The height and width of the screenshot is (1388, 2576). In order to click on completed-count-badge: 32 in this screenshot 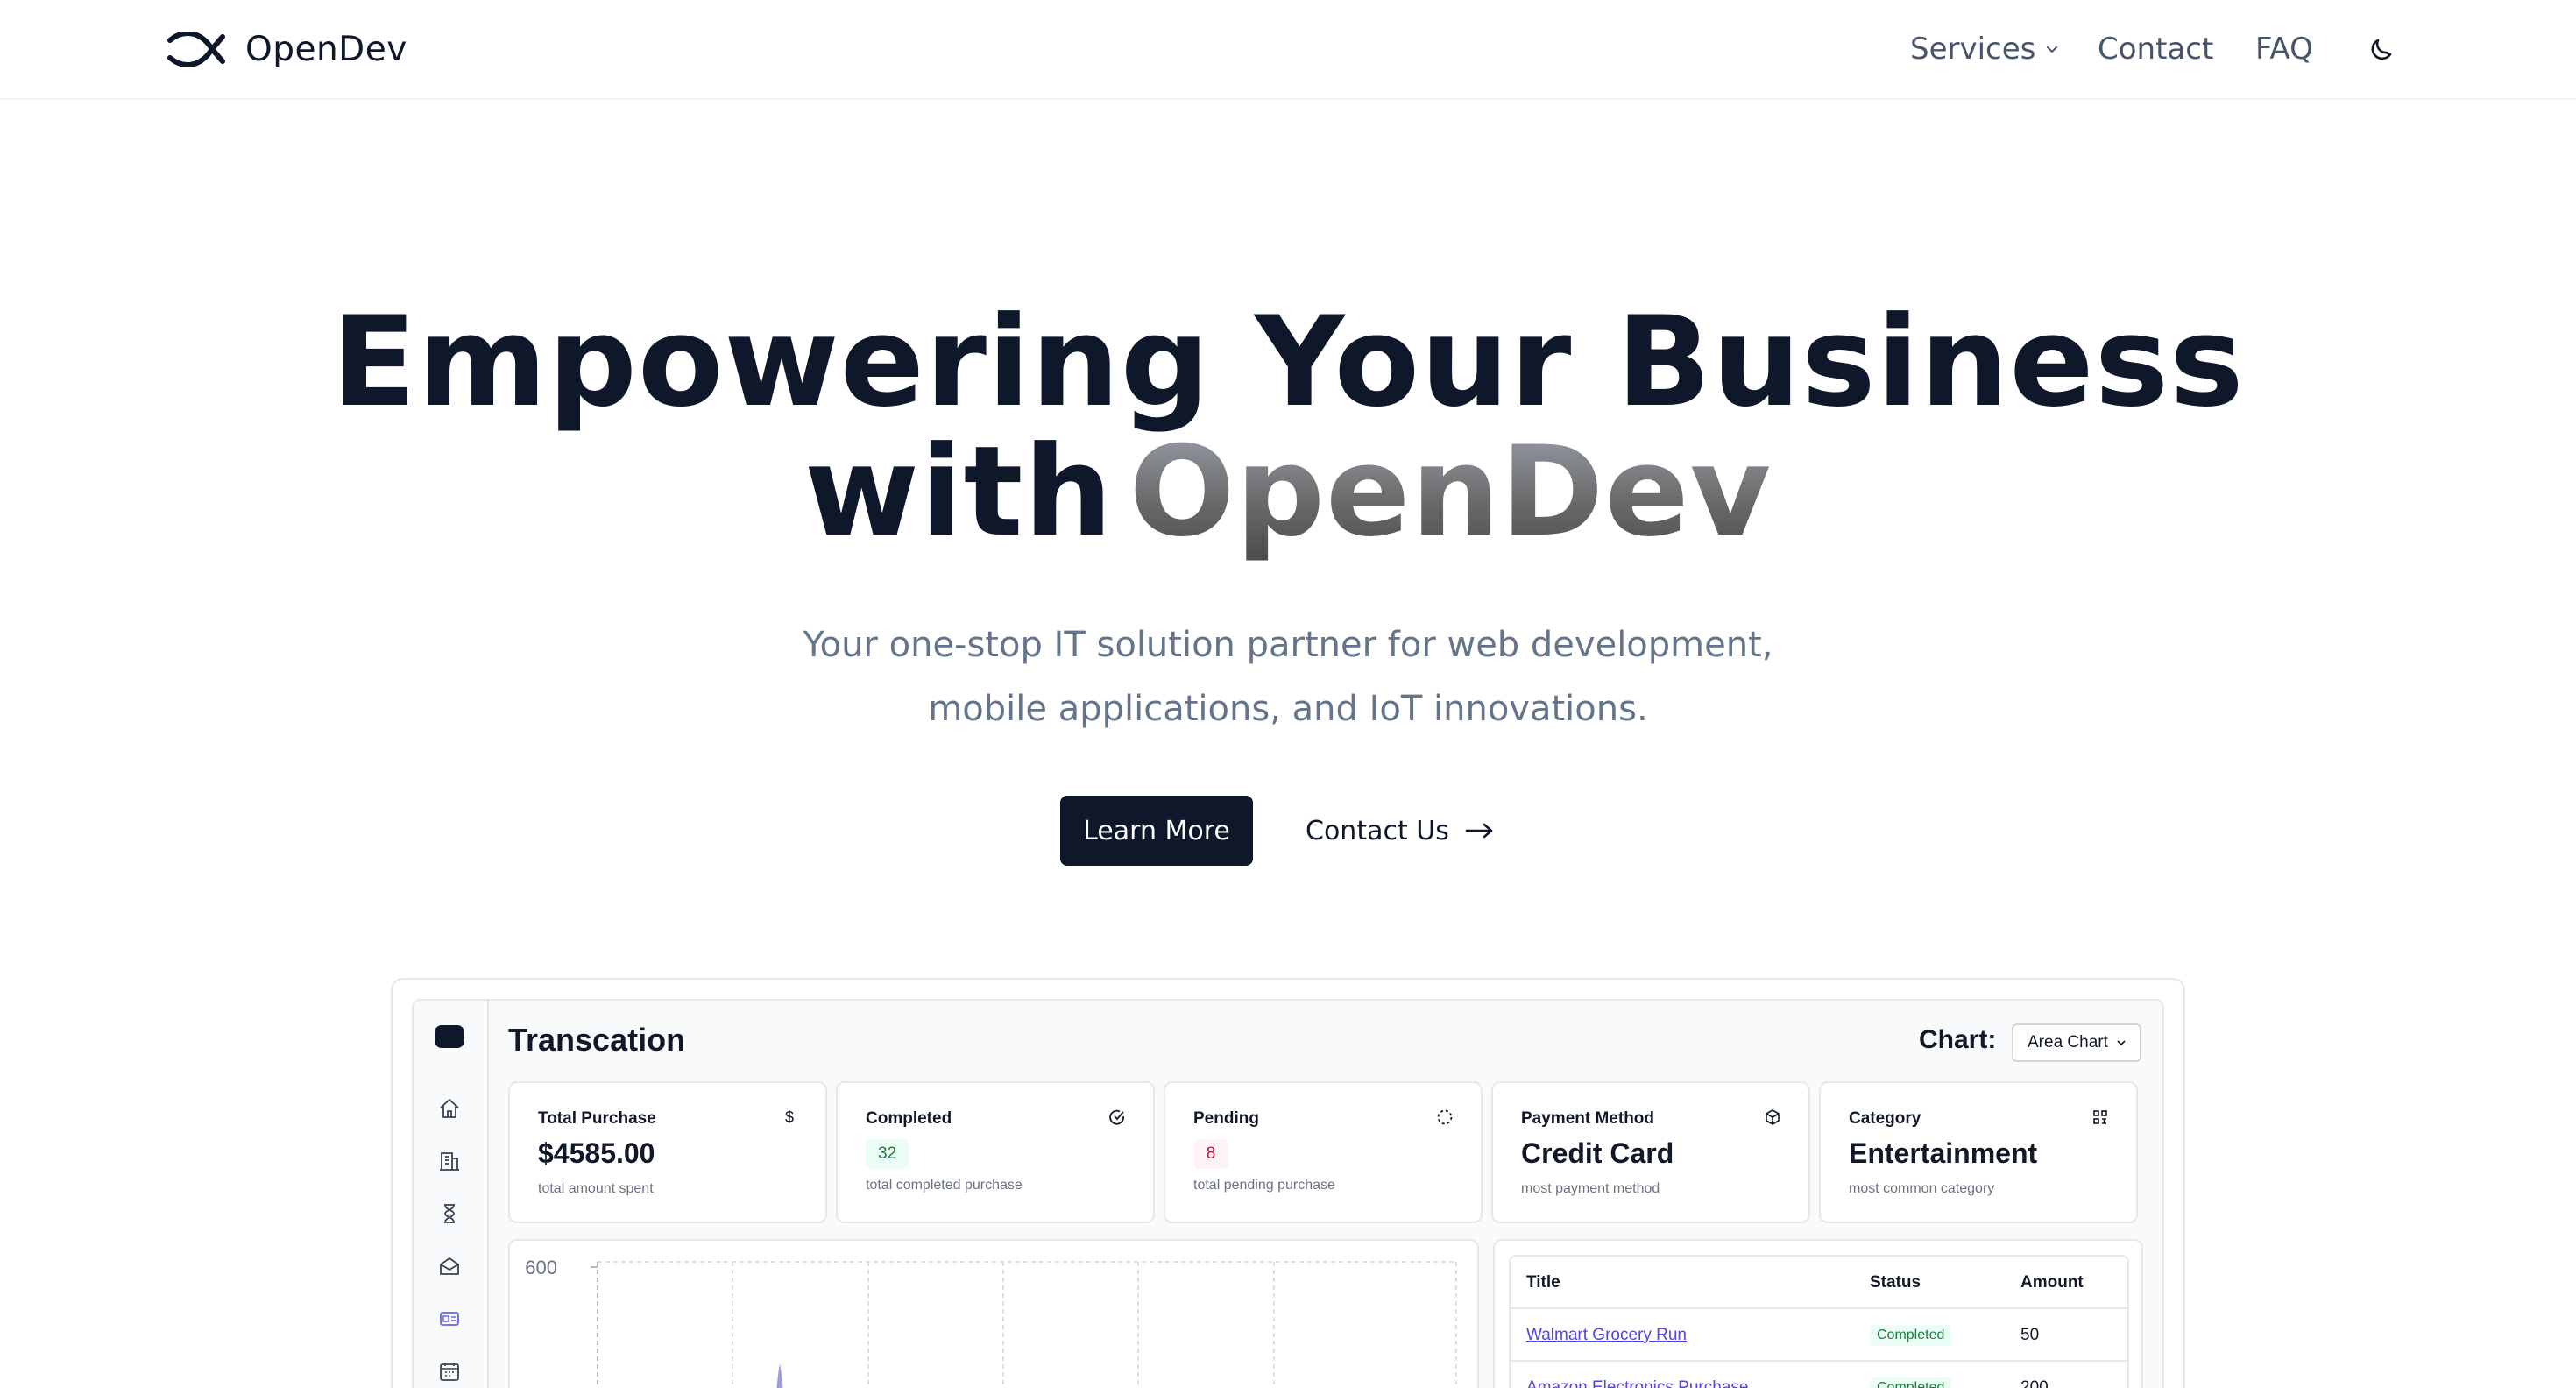, I will do `click(887, 1154)`.